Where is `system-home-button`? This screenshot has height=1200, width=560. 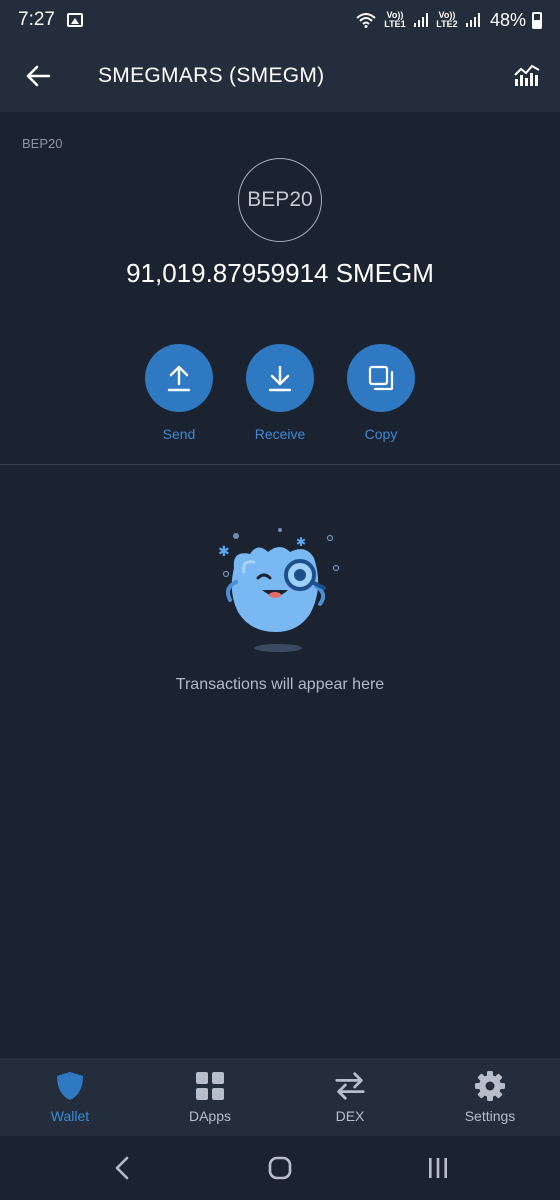
system-home-button is located at coordinates (280, 1168).